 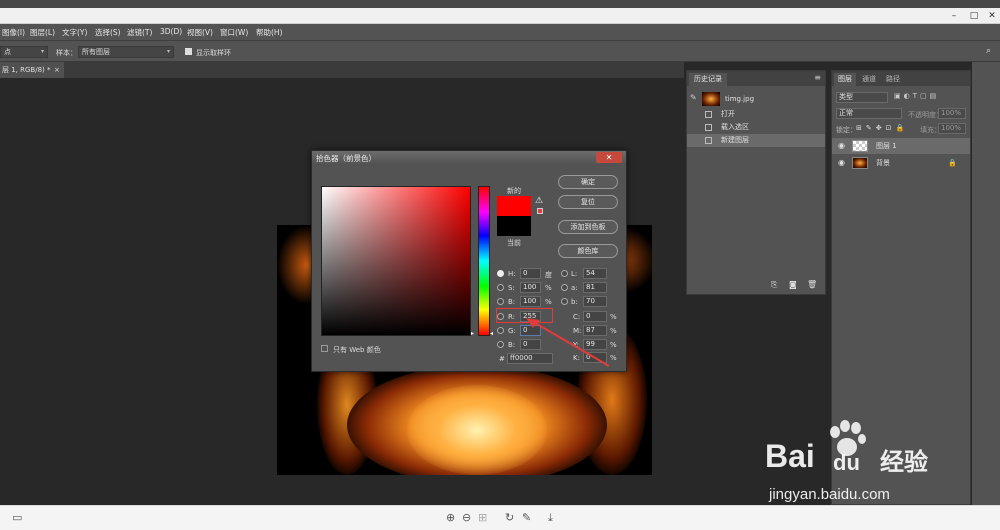 What do you see at coordinates (357, 350) in the screenshot?
I see `web-only-label: 只有 Web 颜色` at bounding box center [357, 350].